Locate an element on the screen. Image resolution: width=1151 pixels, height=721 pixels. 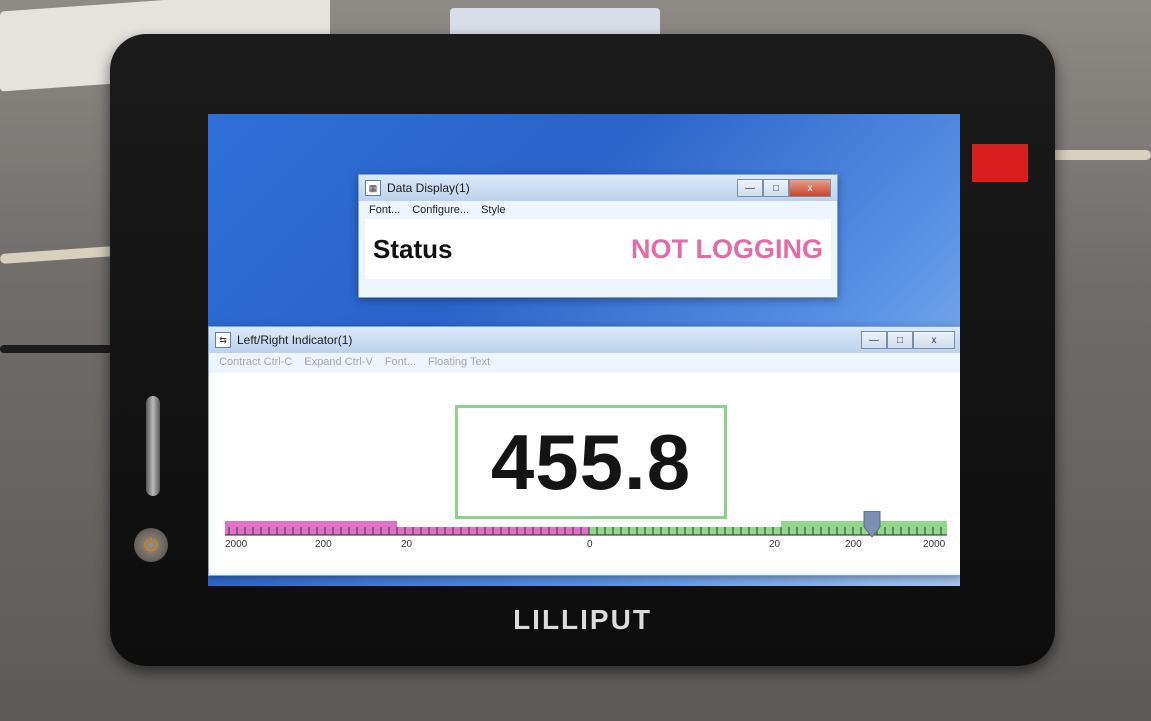
window-title: Left/Right Indicator(1) is located at coordinates (295, 340).